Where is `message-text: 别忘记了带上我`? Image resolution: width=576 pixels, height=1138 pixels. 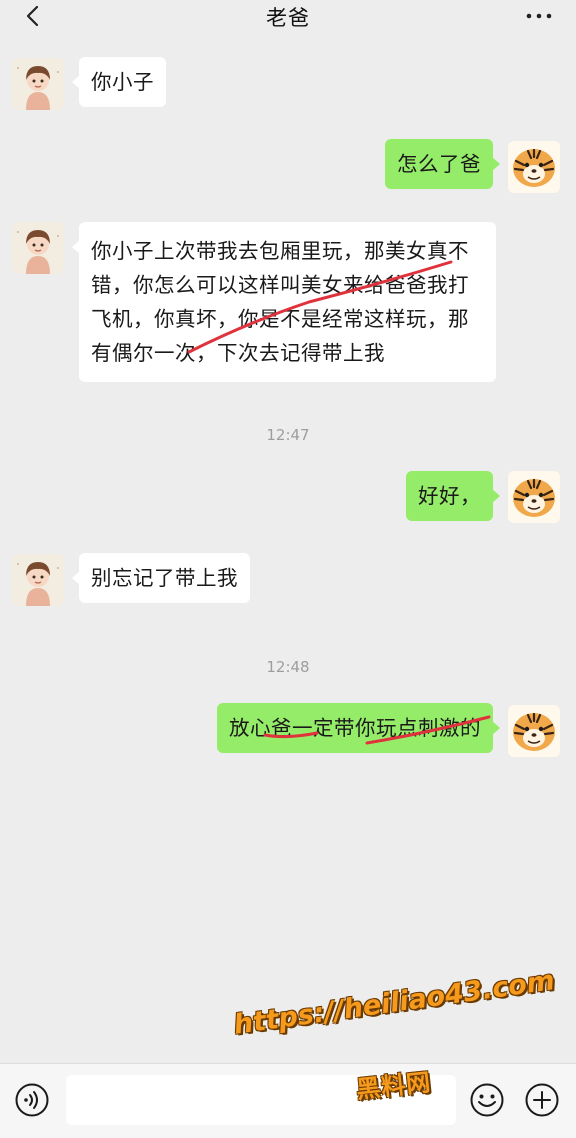
message-text: 别忘记了带上我 is located at coordinates (164, 578).